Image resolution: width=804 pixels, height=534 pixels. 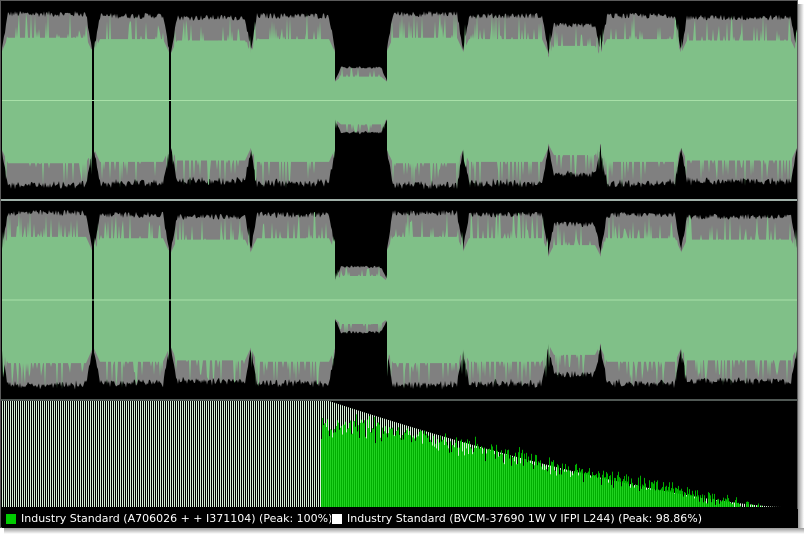 I want to click on waveform-body, so click(x=131, y=301).